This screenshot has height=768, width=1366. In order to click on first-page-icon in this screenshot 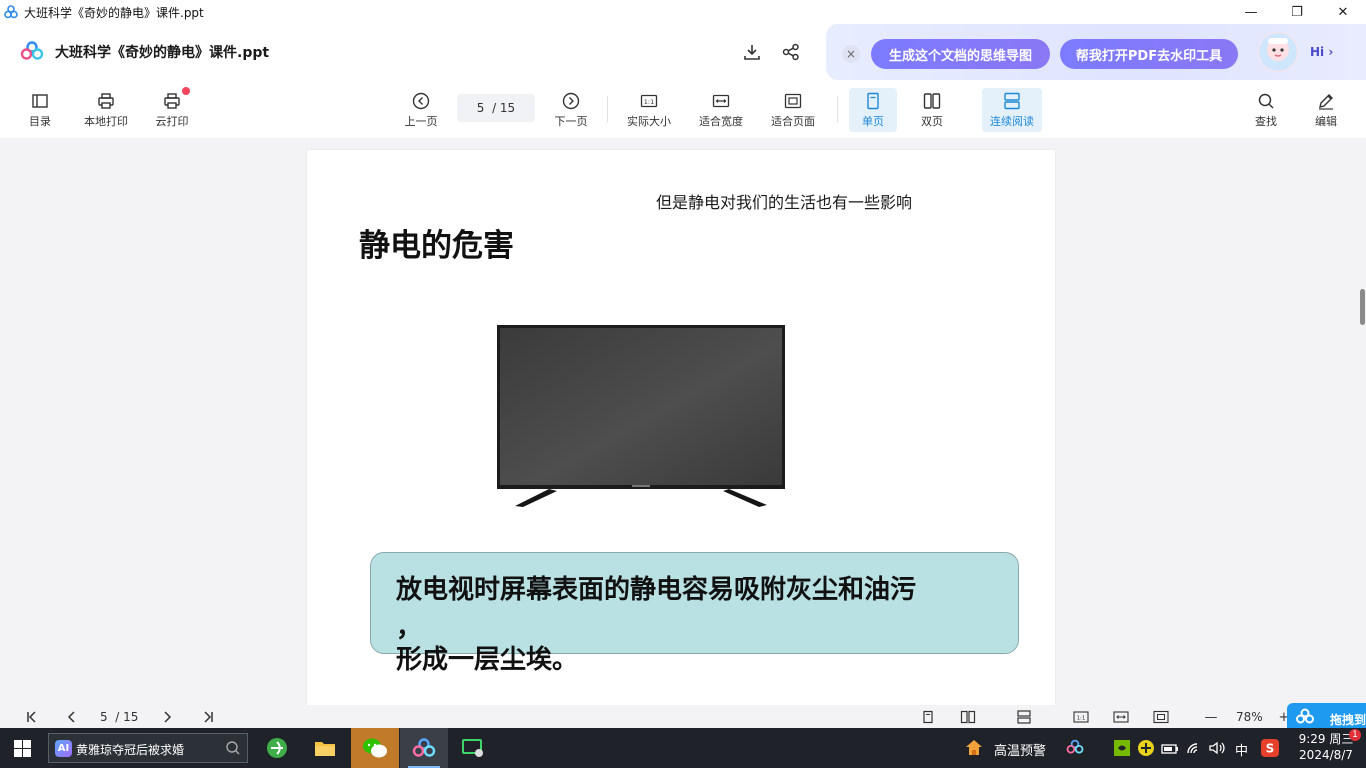, I will do `click(32, 717)`.